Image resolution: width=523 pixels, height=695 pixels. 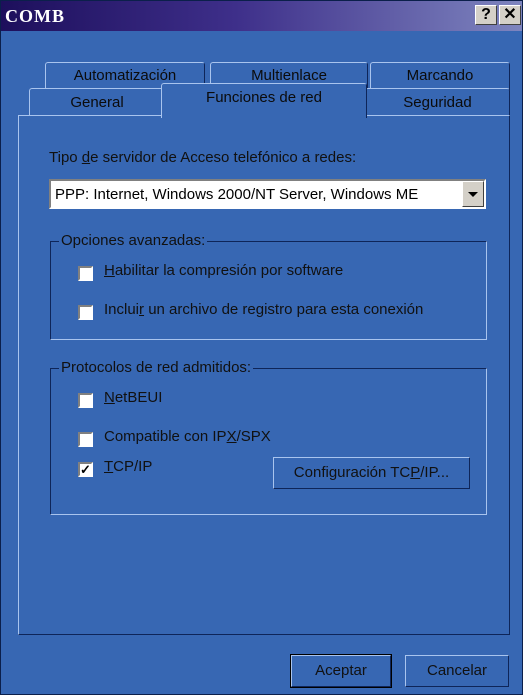 I want to click on tab-general: General, so click(x=97, y=102).